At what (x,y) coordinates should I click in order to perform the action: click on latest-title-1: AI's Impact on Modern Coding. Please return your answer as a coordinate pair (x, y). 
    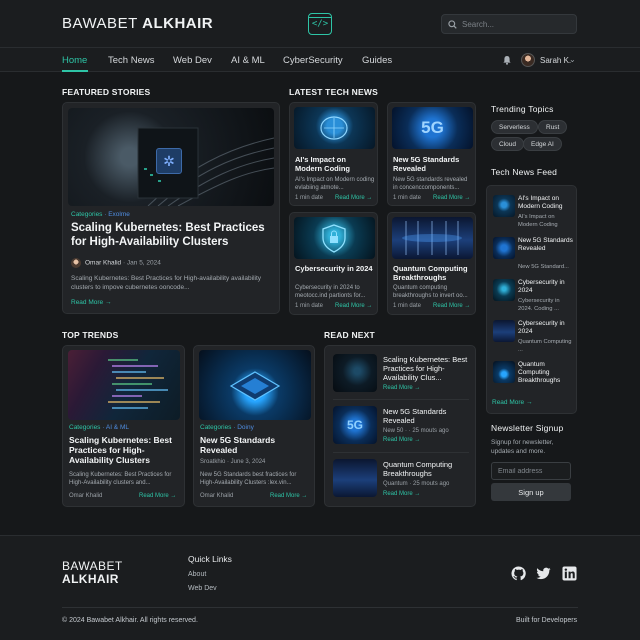
    Looking at the image, I should click on (335, 164).